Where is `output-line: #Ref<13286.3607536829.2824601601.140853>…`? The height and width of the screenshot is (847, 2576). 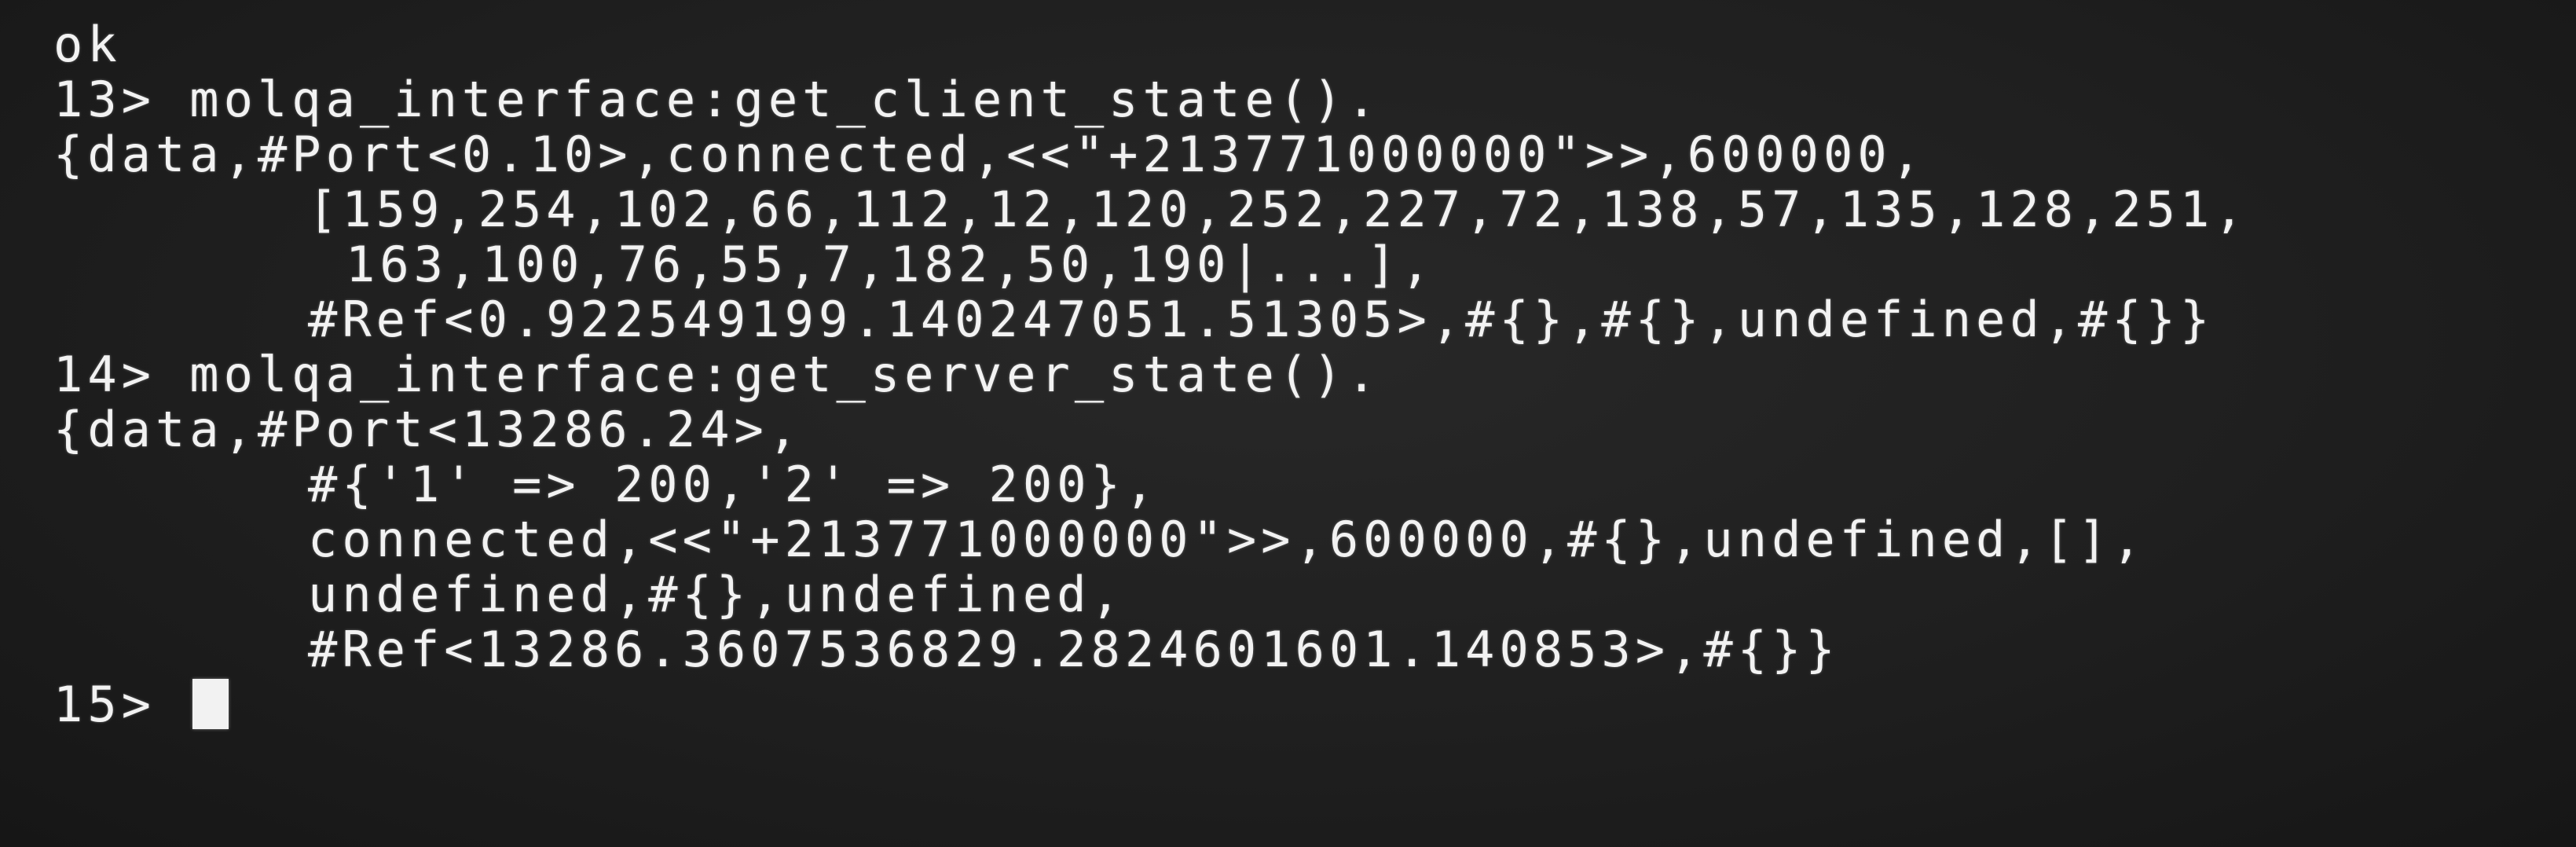 output-line: #Ref<13286.3607536829.2824601601.140853>… is located at coordinates (1074, 649).